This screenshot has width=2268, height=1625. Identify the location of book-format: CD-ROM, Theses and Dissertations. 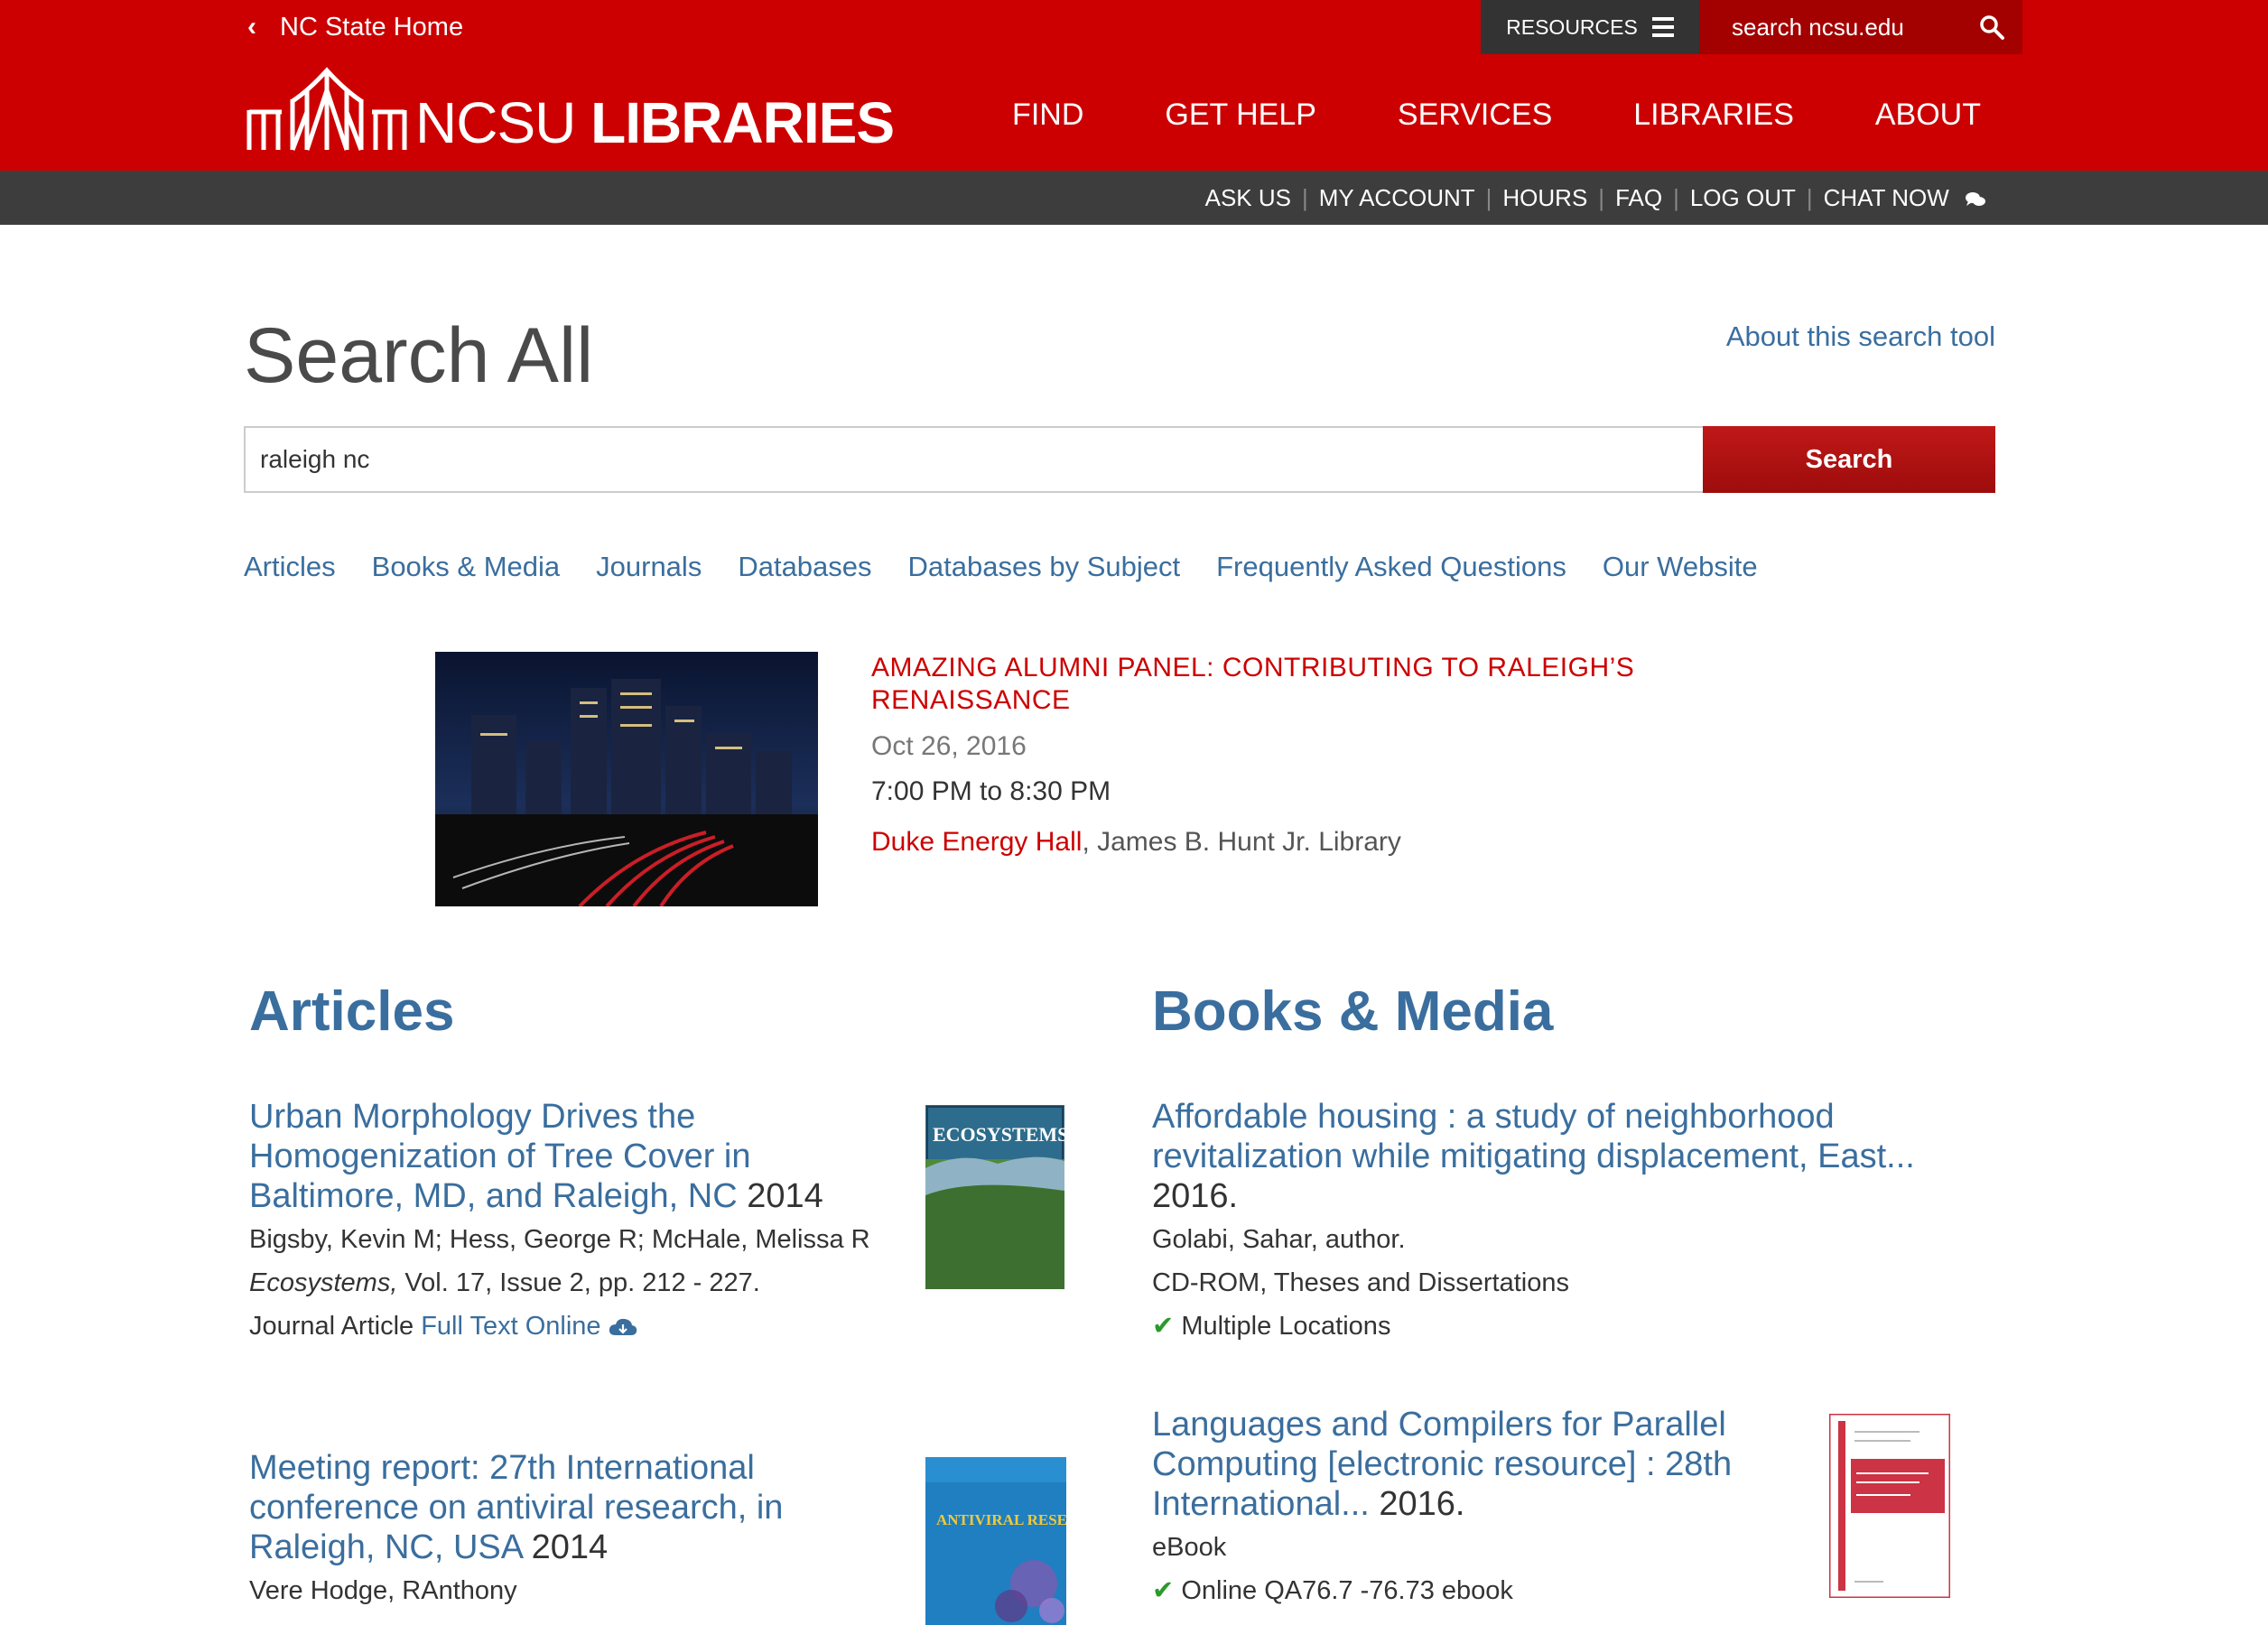
(1361, 1283).